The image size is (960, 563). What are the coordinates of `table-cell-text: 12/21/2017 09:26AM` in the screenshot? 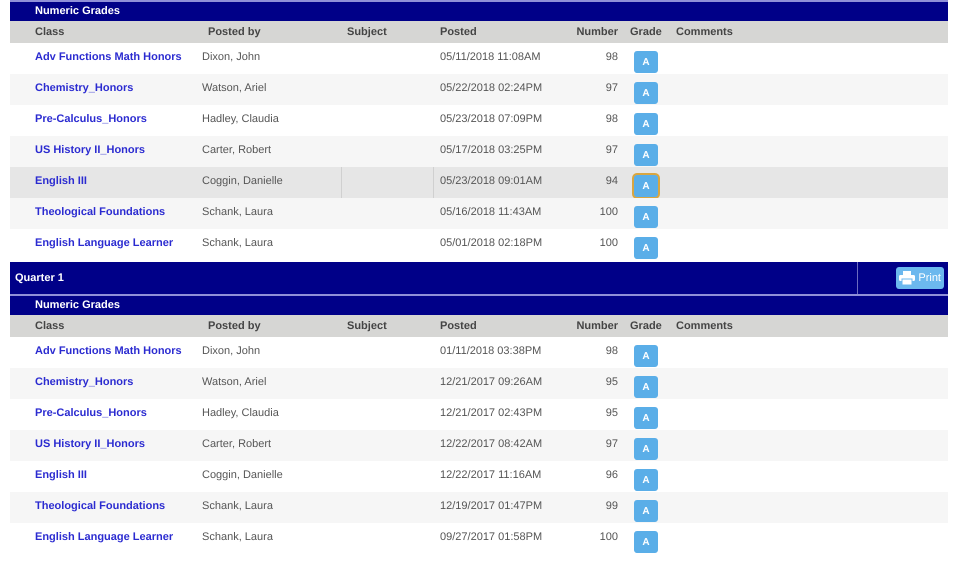 It's located at (491, 382).